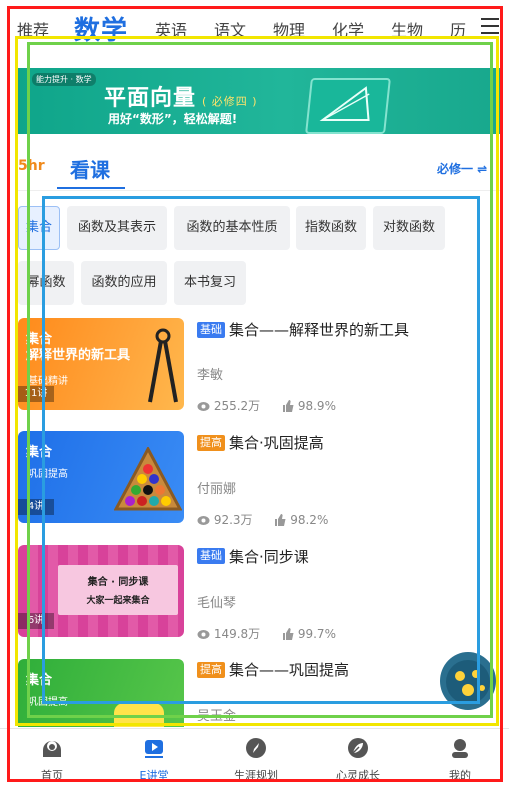 This screenshot has width=509, height=786. I want to click on course-stats: 149.8万 99.7%, so click(266, 633).